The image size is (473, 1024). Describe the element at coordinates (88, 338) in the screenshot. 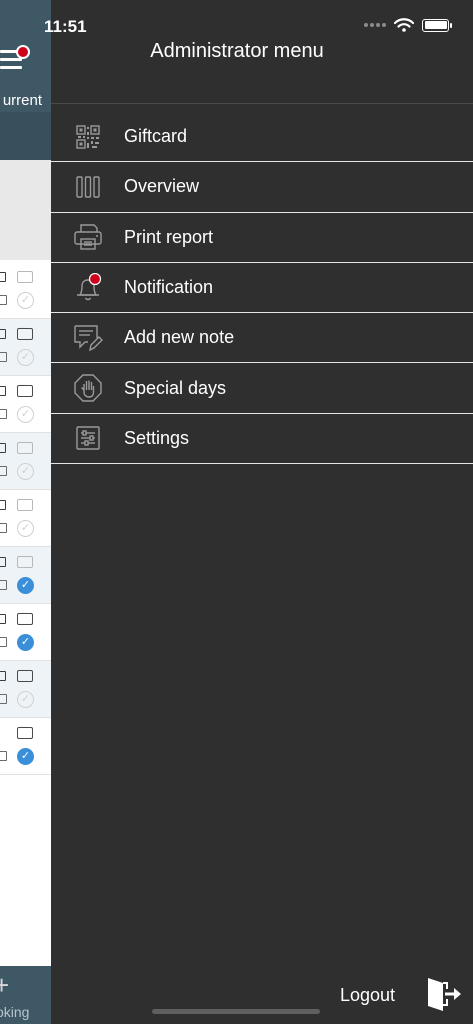

I see `note-edit-icon` at that location.